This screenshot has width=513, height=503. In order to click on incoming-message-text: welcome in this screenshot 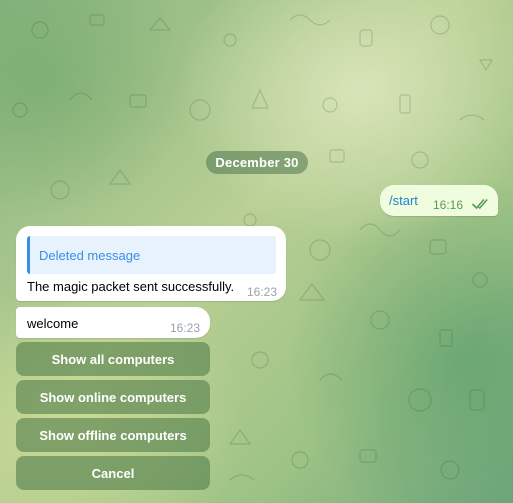, I will do `click(53, 323)`.